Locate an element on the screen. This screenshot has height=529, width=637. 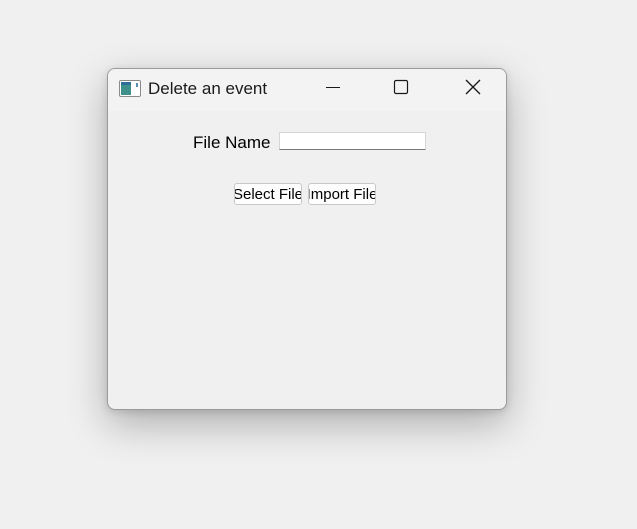
file-name-input is located at coordinates (352, 141).